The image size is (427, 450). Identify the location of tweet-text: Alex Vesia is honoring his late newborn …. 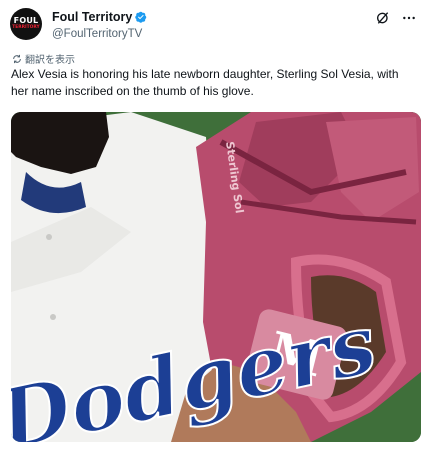
(205, 82).